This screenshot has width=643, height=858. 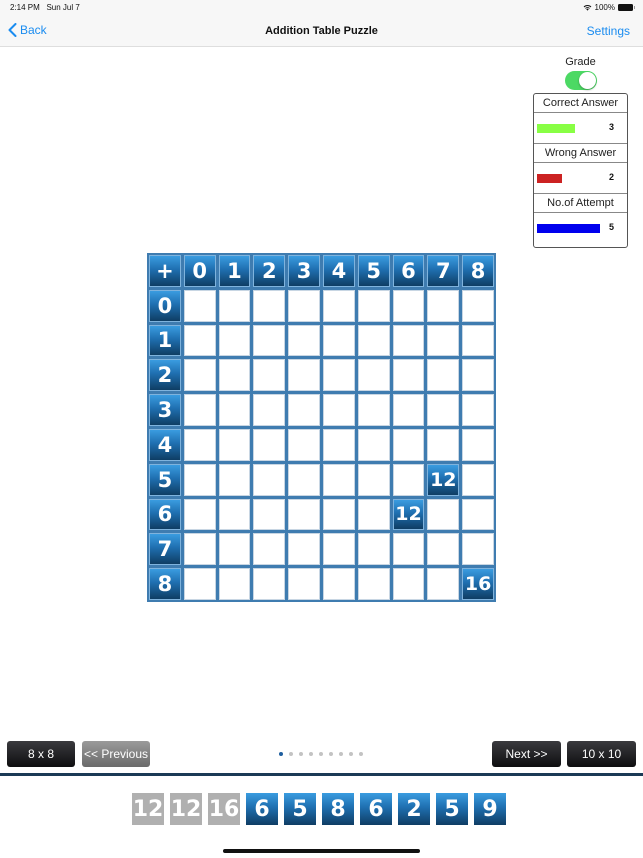 What do you see at coordinates (338, 809) in the screenshot?
I see `answer-tile: 8` at bounding box center [338, 809].